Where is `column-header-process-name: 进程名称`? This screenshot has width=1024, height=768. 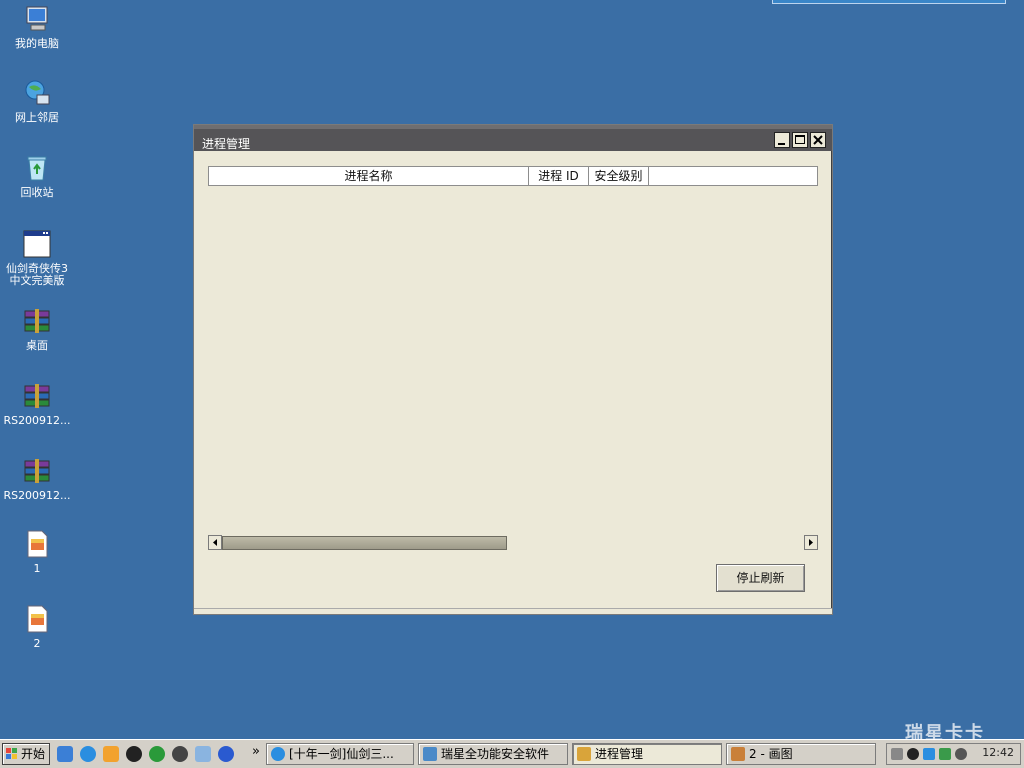
column-header-process-name: 进程名称 is located at coordinates (369, 176).